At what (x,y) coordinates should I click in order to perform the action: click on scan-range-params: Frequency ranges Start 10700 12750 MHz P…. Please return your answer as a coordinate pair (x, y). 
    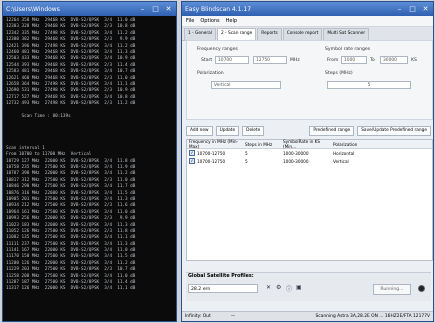
    Looking at the image, I should click on (309, 80).